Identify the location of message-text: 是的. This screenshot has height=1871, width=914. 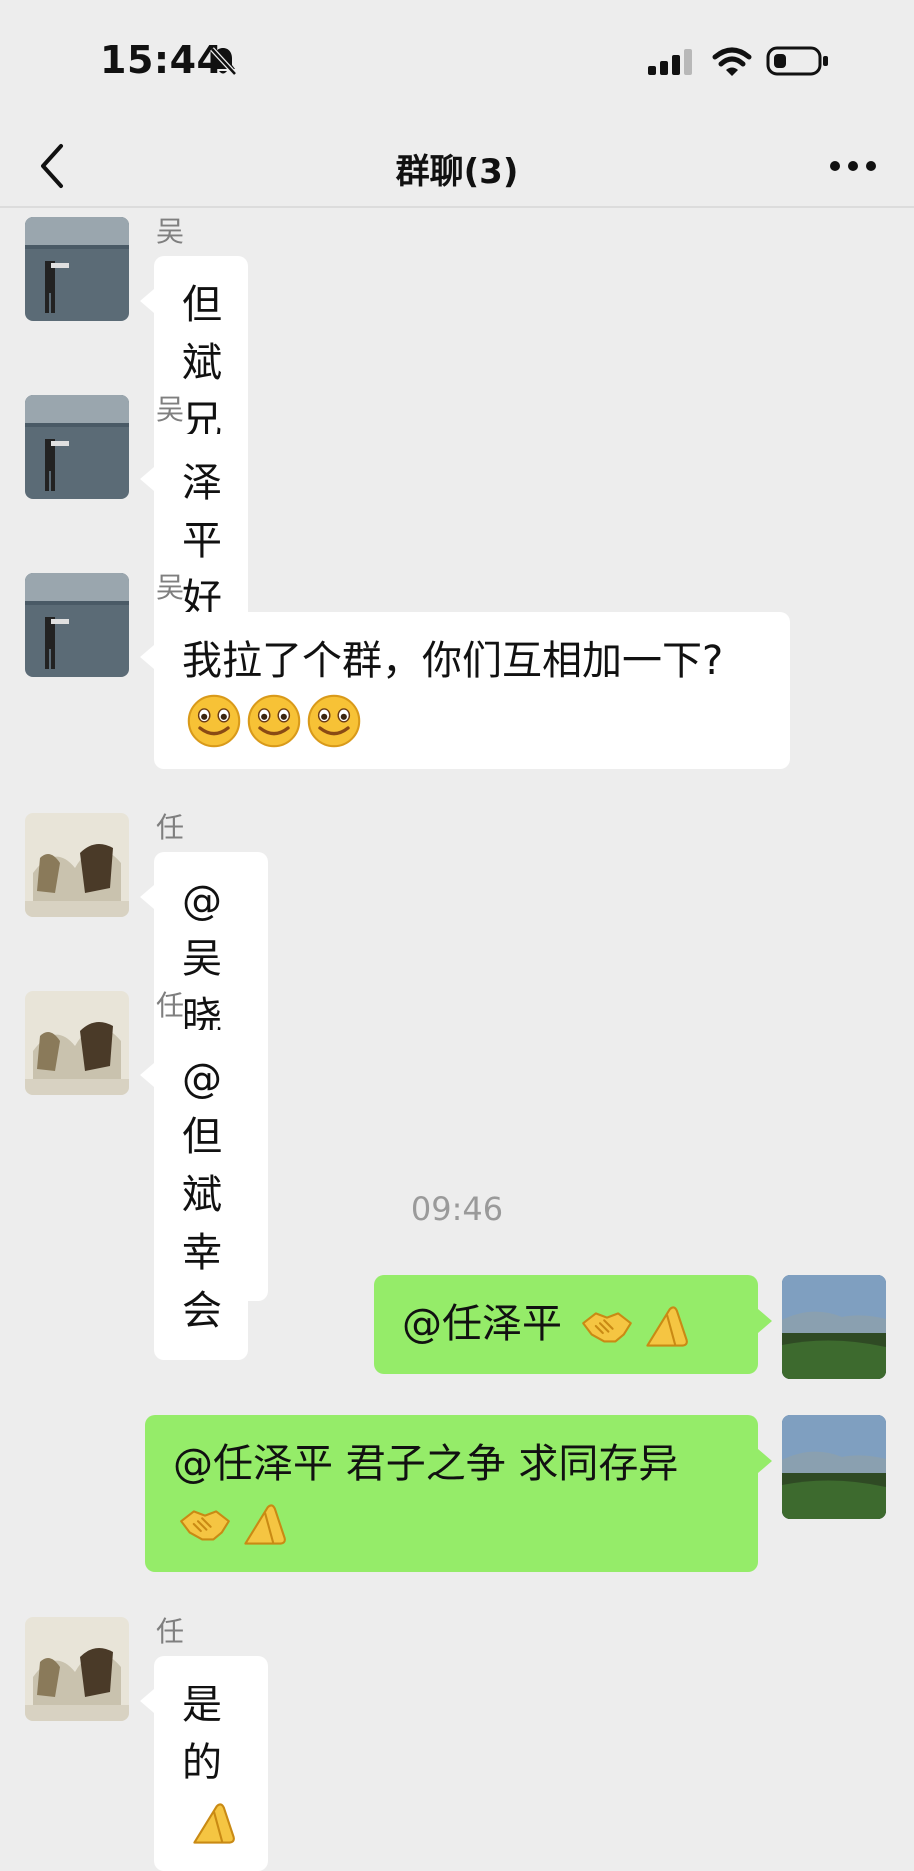
(202, 1734).